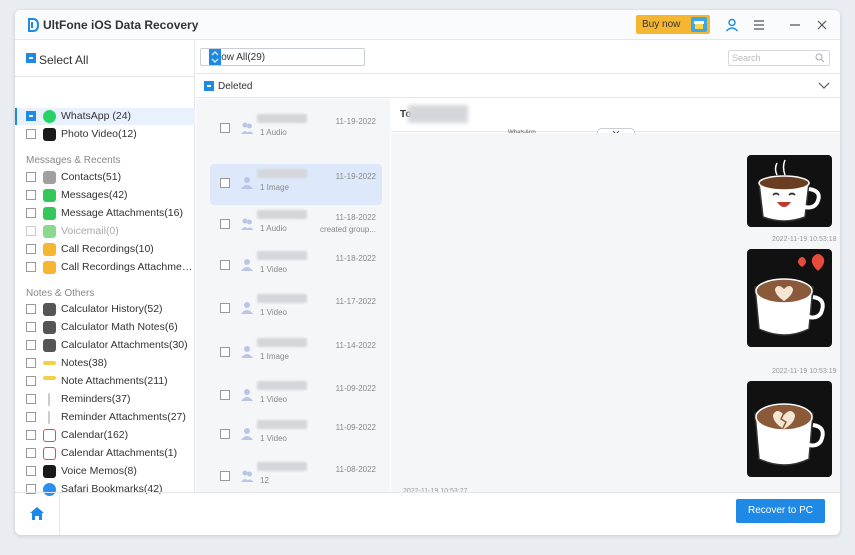  I want to click on home-button, so click(37, 513).